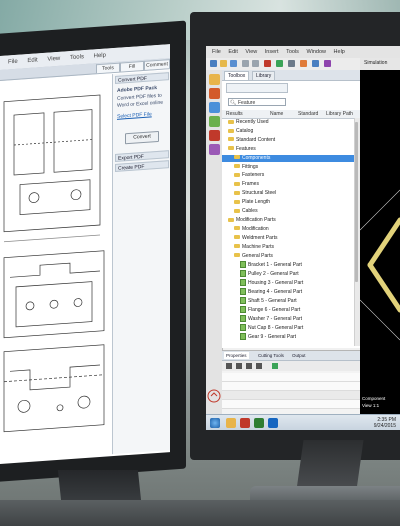 Image resolution: width=400 pixels, height=526 pixels. What do you see at coordinates (288, 123) in the screenshot?
I see `tree-item: Recently Used` at bounding box center [288, 123].